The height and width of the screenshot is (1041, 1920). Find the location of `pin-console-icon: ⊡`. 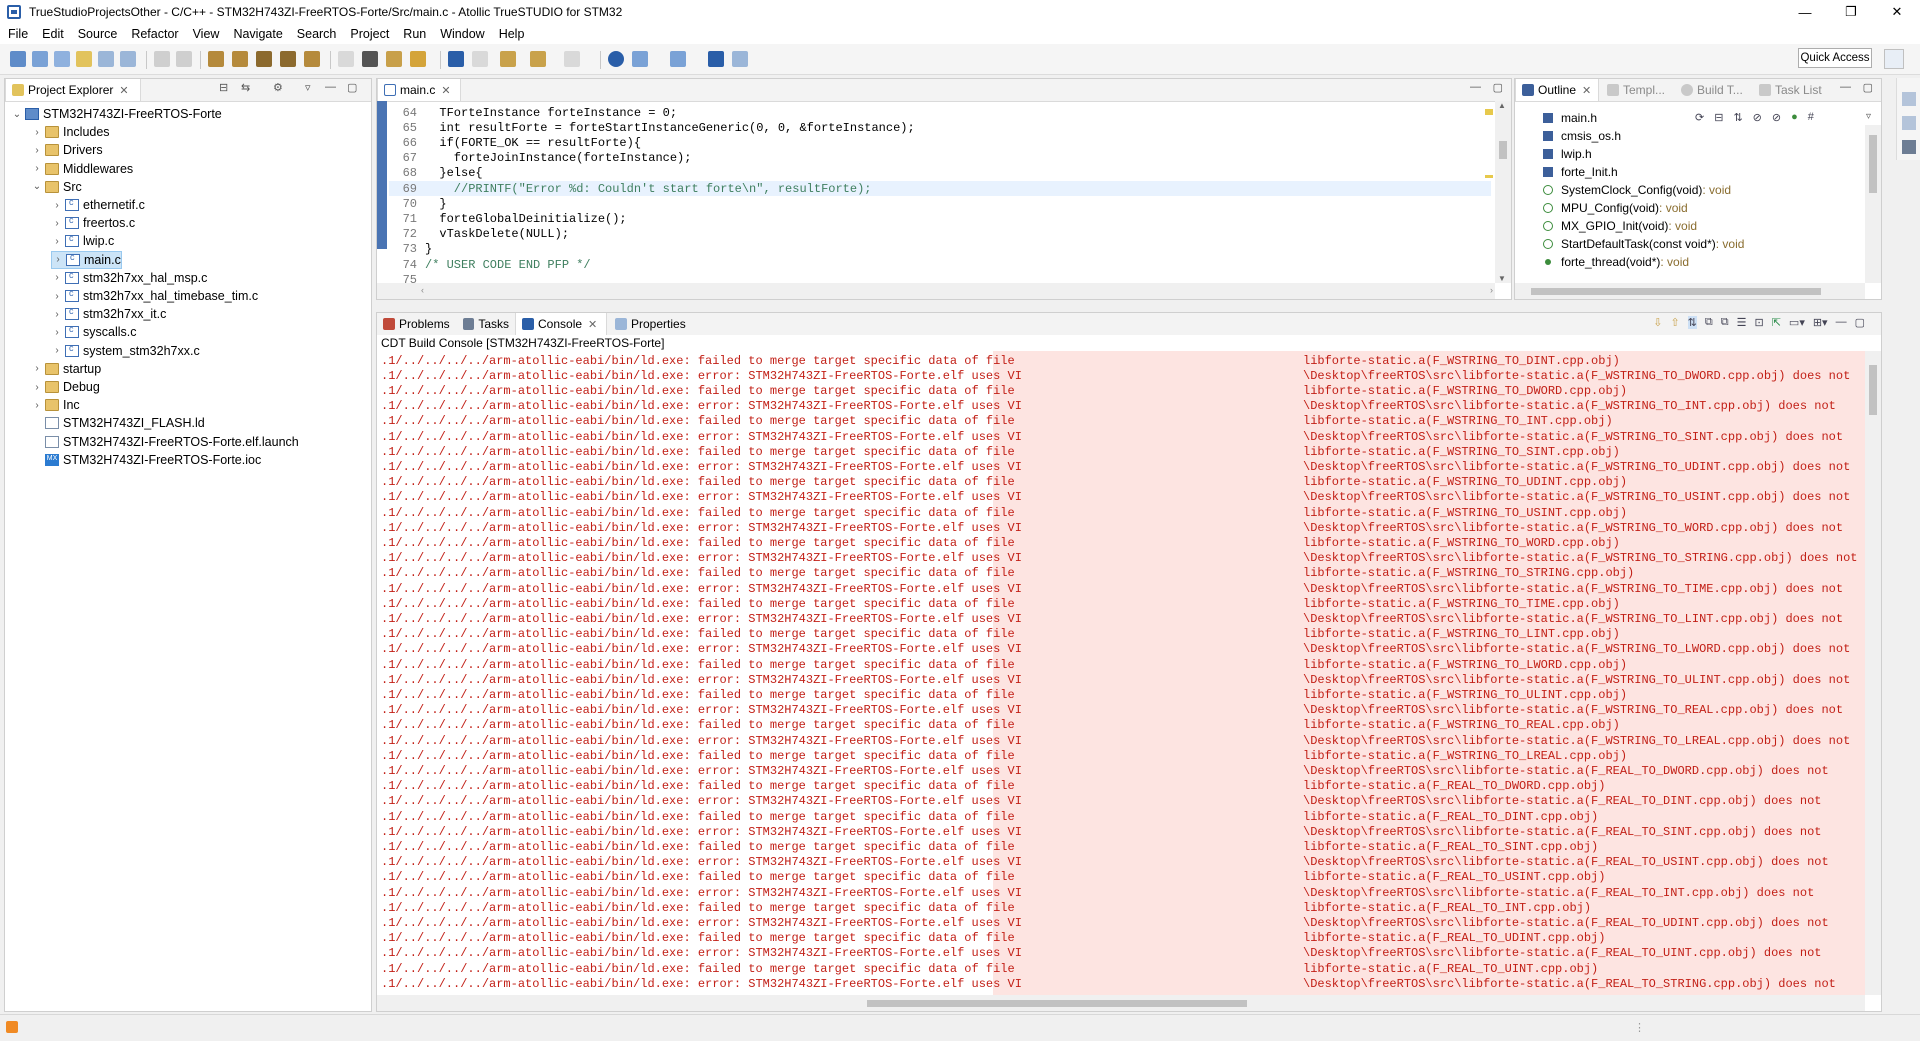

pin-console-icon: ⊡ is located at coordinates (1758, 322).